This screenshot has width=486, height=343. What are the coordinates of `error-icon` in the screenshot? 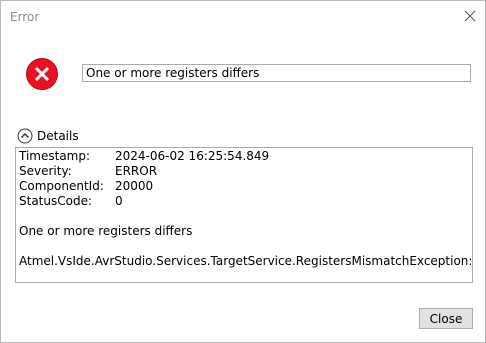 It's located at (42, 74).